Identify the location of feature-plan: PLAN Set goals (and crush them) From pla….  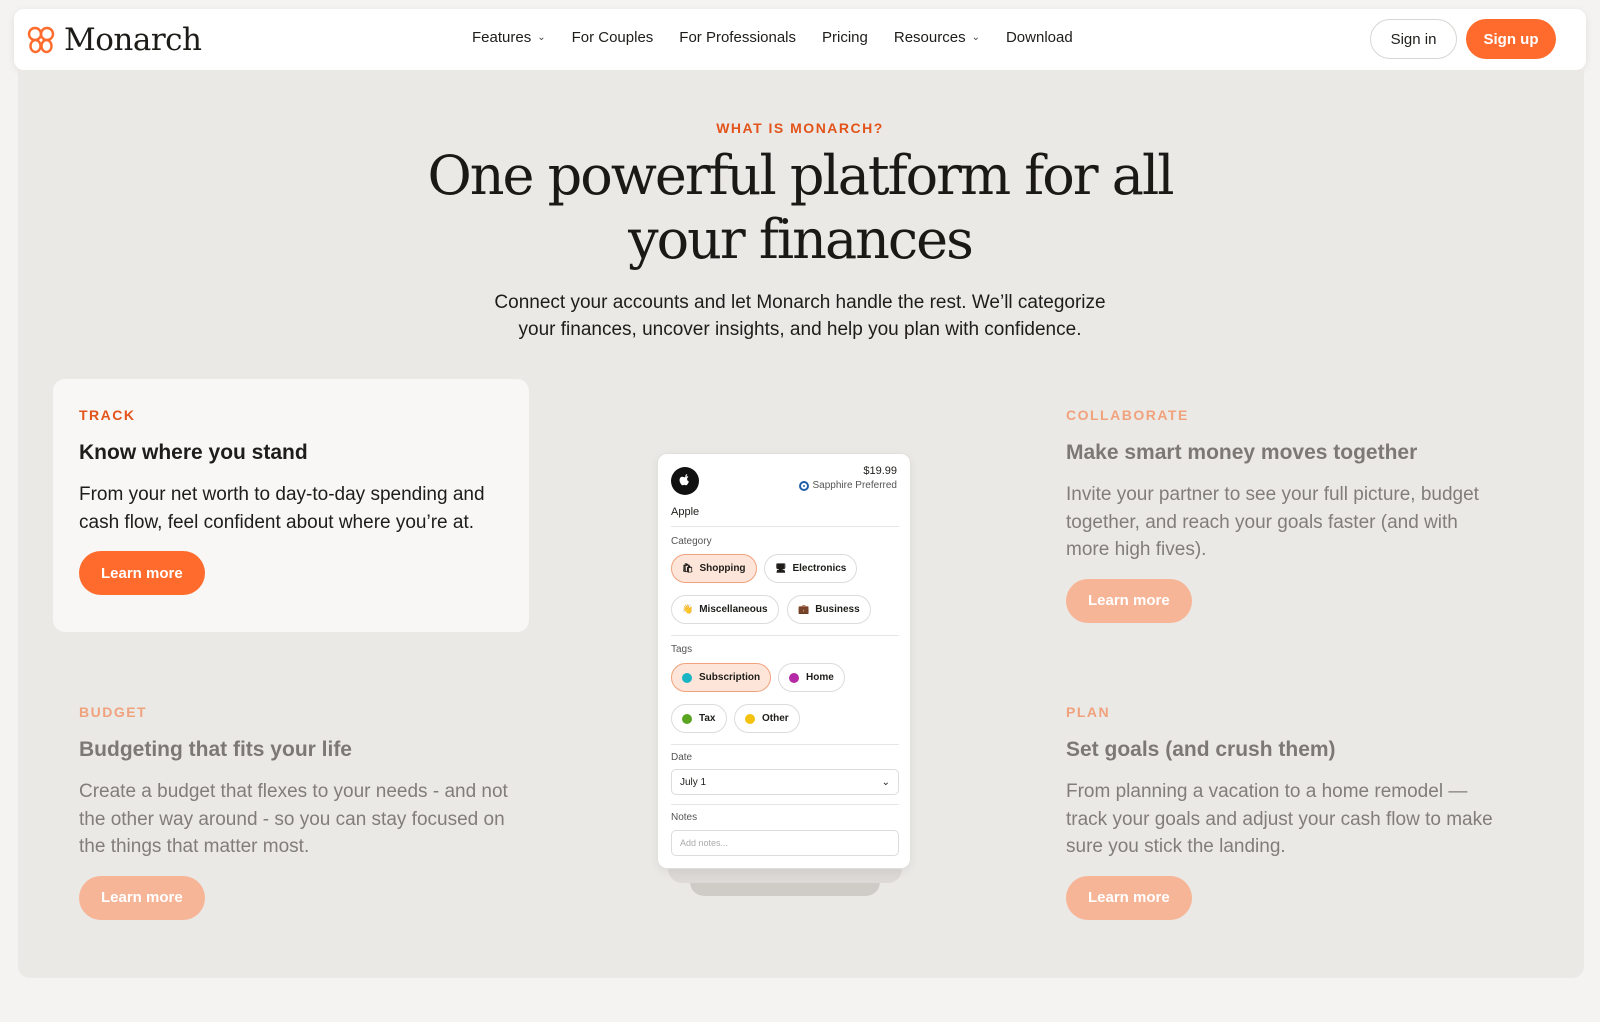
(1281, 812).